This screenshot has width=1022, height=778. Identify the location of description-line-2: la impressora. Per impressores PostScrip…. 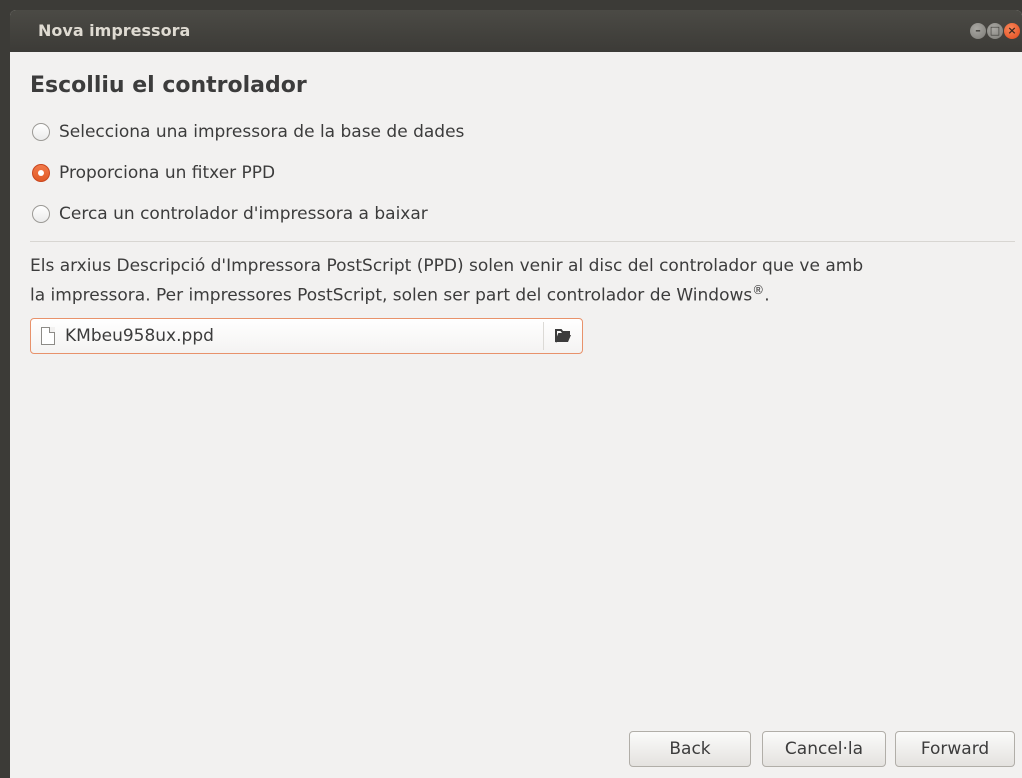
(400, 294).